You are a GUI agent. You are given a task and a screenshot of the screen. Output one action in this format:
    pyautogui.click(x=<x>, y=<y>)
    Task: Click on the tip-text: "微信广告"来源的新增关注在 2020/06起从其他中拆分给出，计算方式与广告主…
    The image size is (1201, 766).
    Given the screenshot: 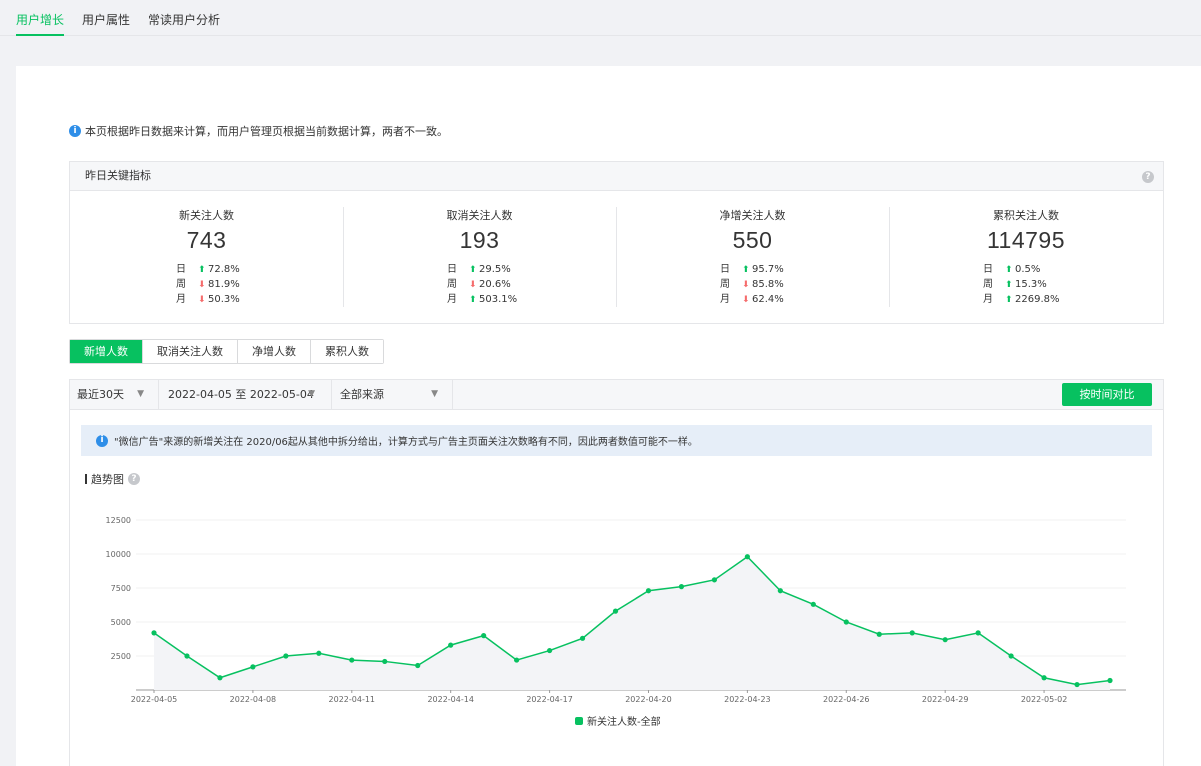 What is the action you would take?
    pyautogui.click(x=406, y=442)
    